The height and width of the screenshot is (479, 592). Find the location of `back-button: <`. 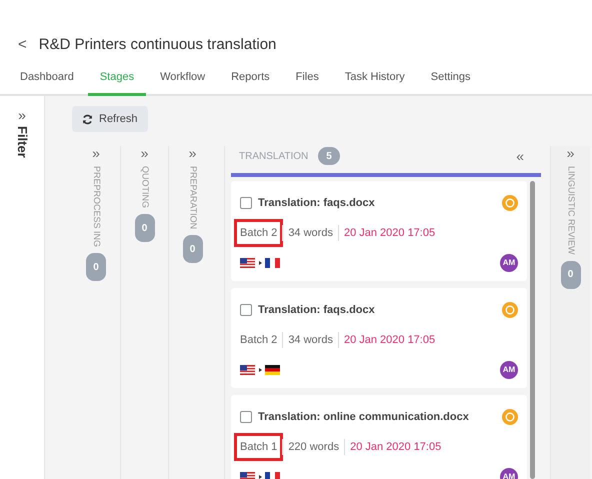

back-button: < is located at coordinates (22, 45).